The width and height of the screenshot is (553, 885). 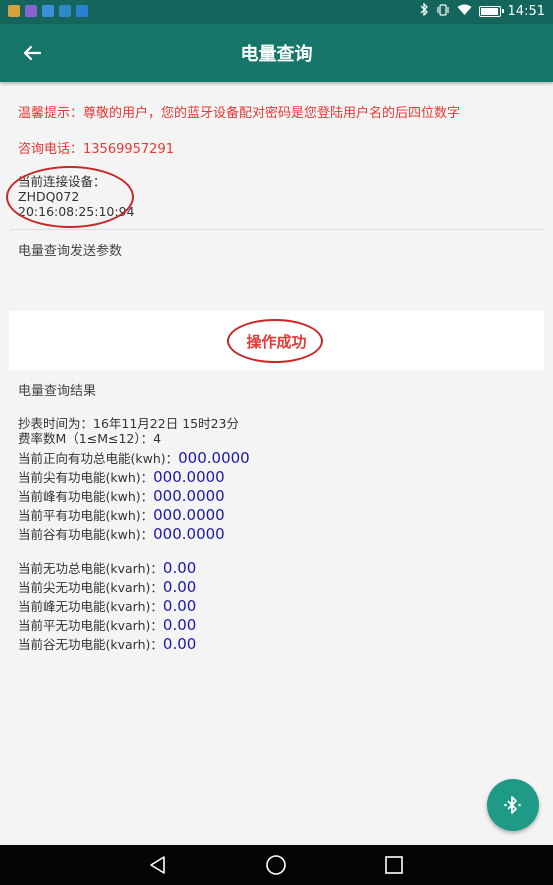 What do you see at coordinates (90, 606) in the screenshot?
I see `row-label: 当前峰无功电能(kvarh)：` at bounding box center [90, 606].